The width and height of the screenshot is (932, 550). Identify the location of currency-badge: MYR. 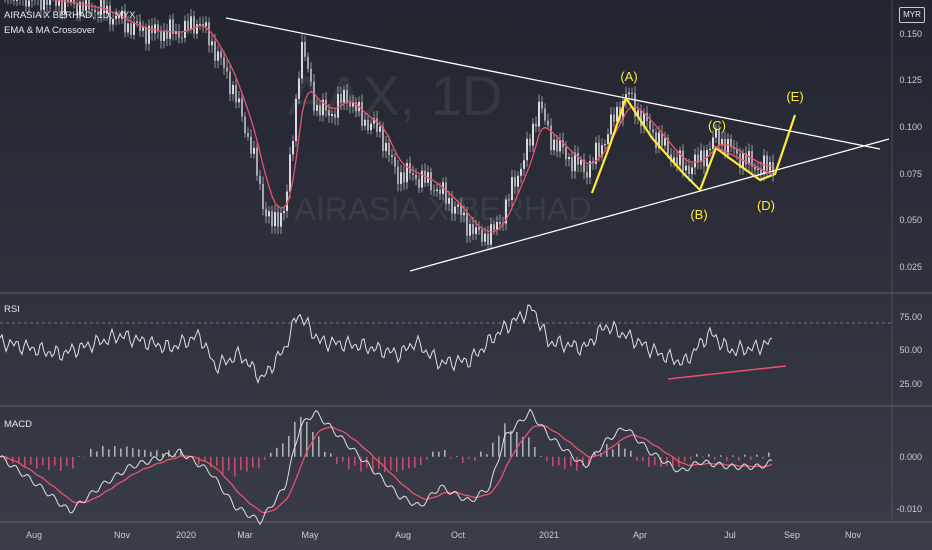
(912, 15).